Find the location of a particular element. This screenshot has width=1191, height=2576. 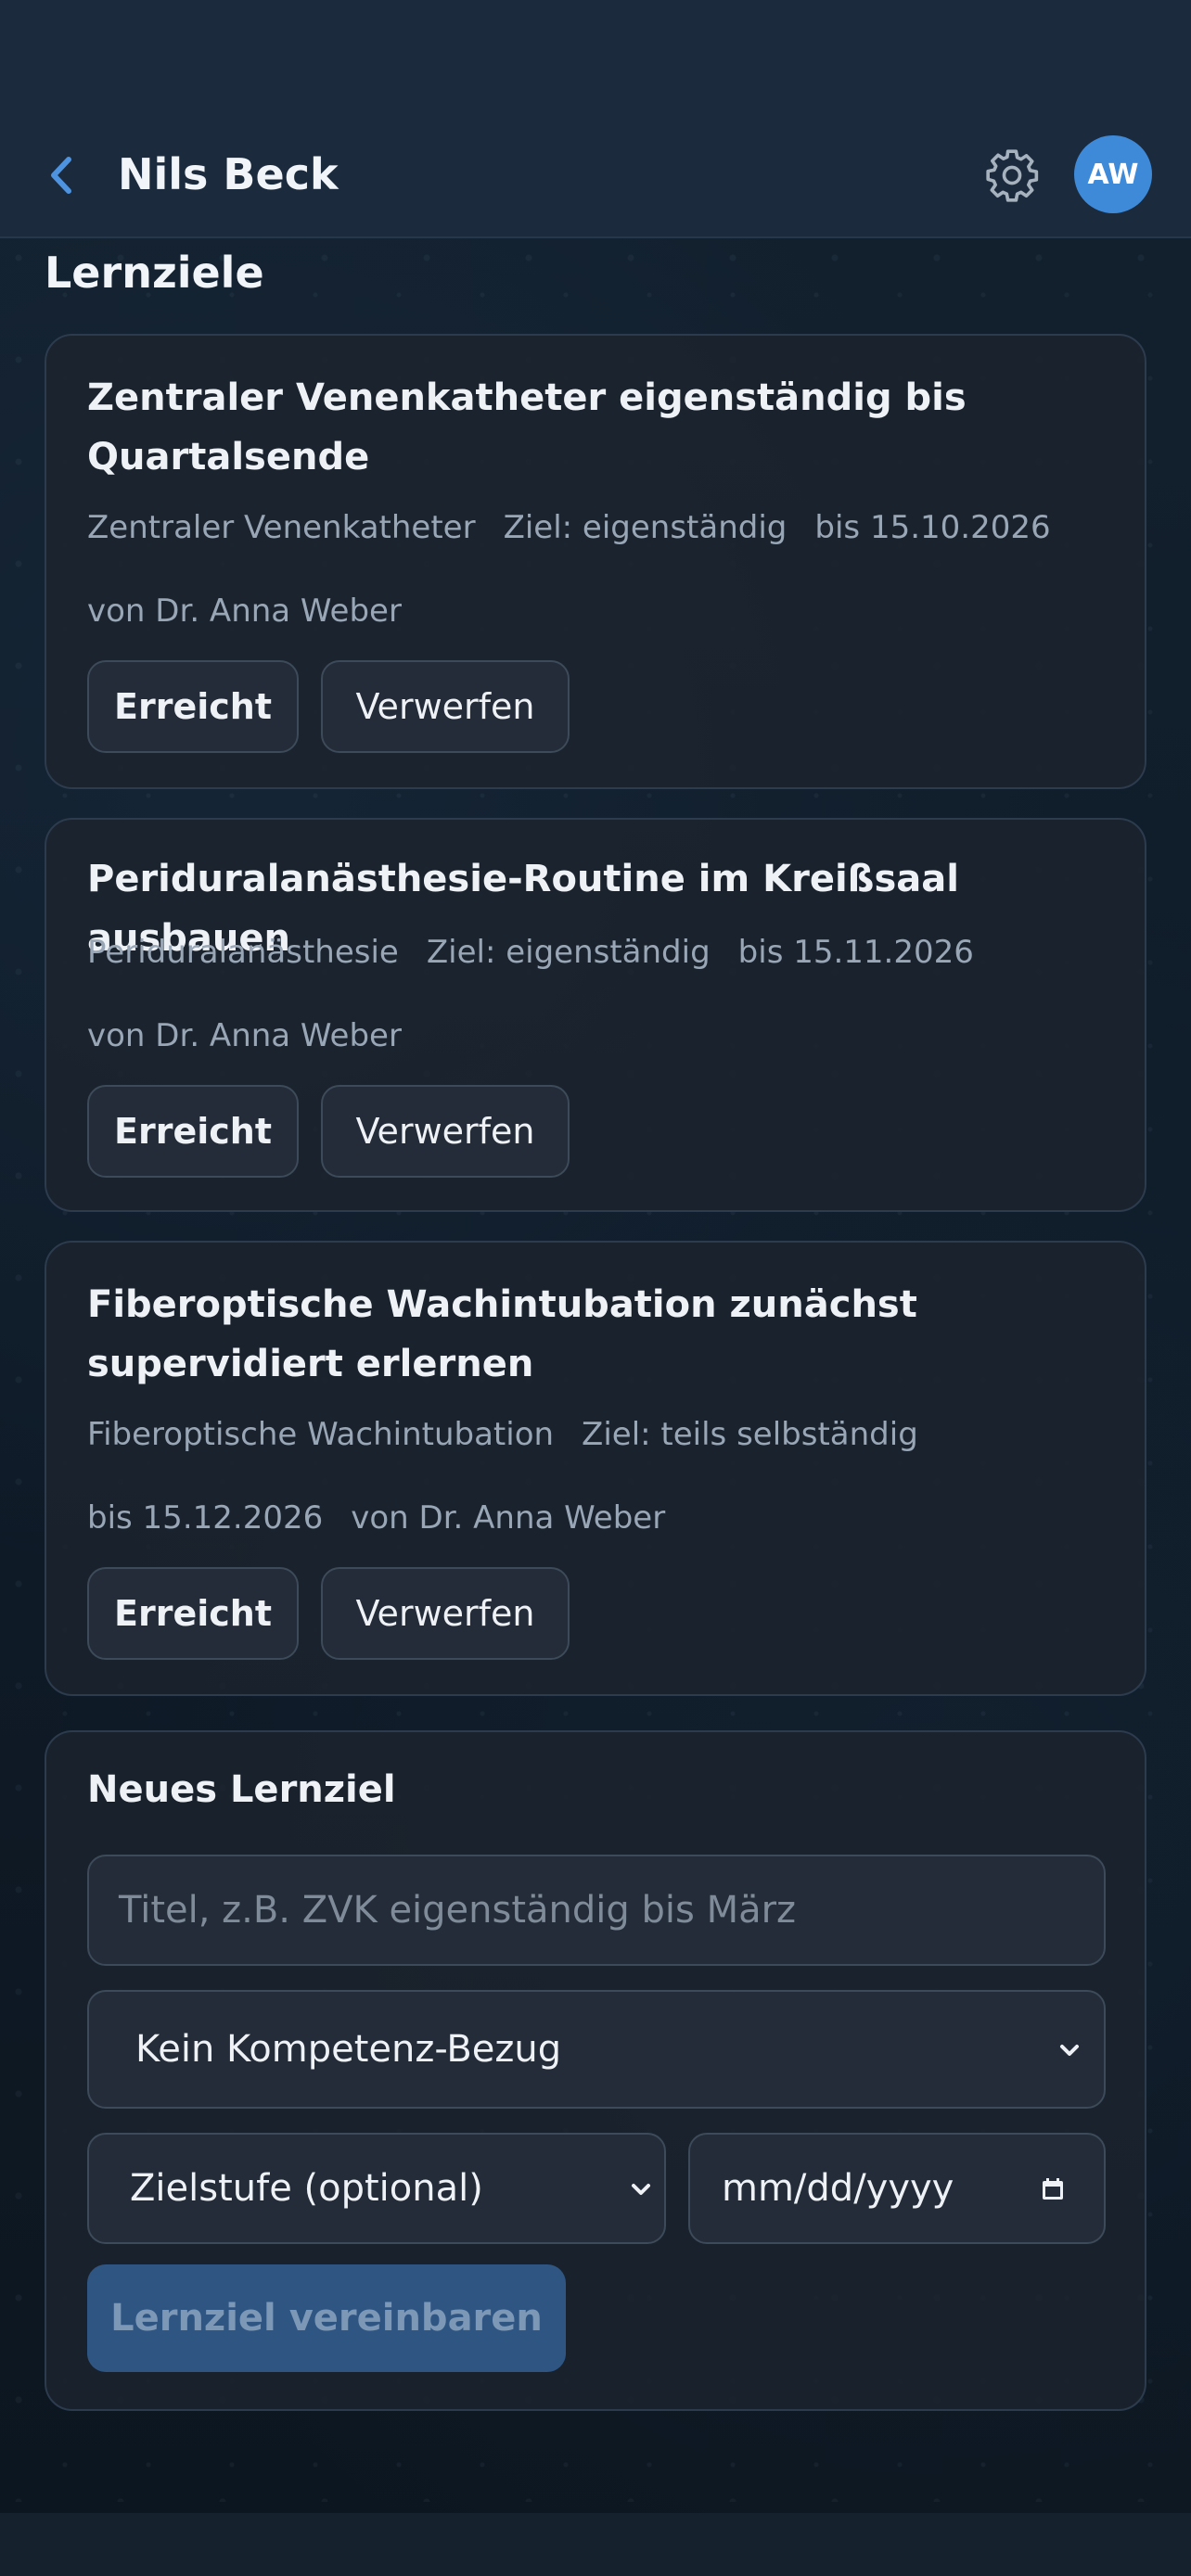

avatar: AW is located at coordinates (1113, 174).